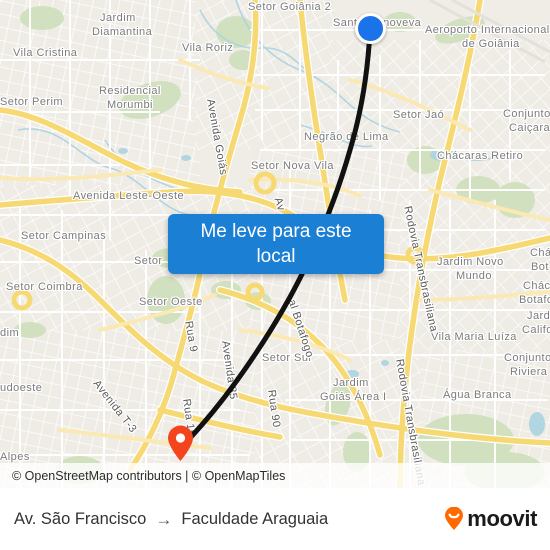 This screenshot has height=550, width=550. I want to click on route-summary: Av. São Francisco → Faculdade Araguaia, so click(164, 519).